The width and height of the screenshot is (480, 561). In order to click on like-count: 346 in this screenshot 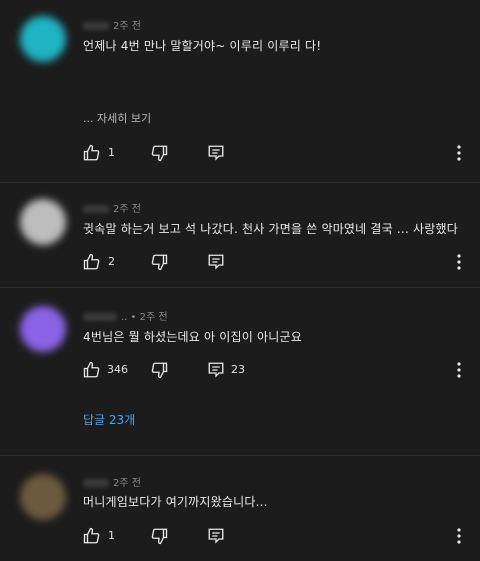, I will do `click(117, 369)`.